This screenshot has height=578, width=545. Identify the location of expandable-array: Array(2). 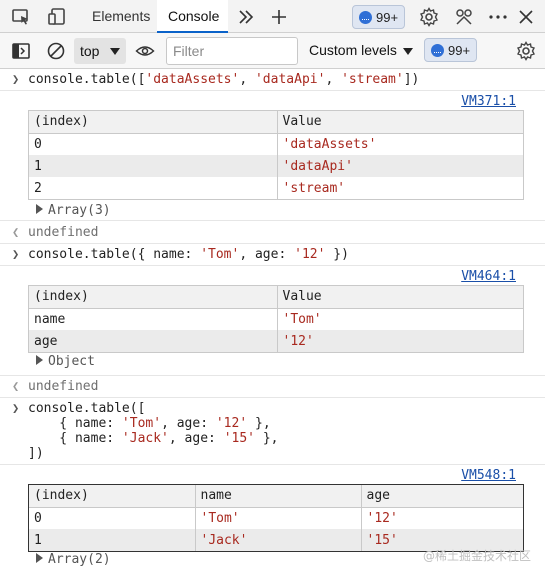
(73, 559).